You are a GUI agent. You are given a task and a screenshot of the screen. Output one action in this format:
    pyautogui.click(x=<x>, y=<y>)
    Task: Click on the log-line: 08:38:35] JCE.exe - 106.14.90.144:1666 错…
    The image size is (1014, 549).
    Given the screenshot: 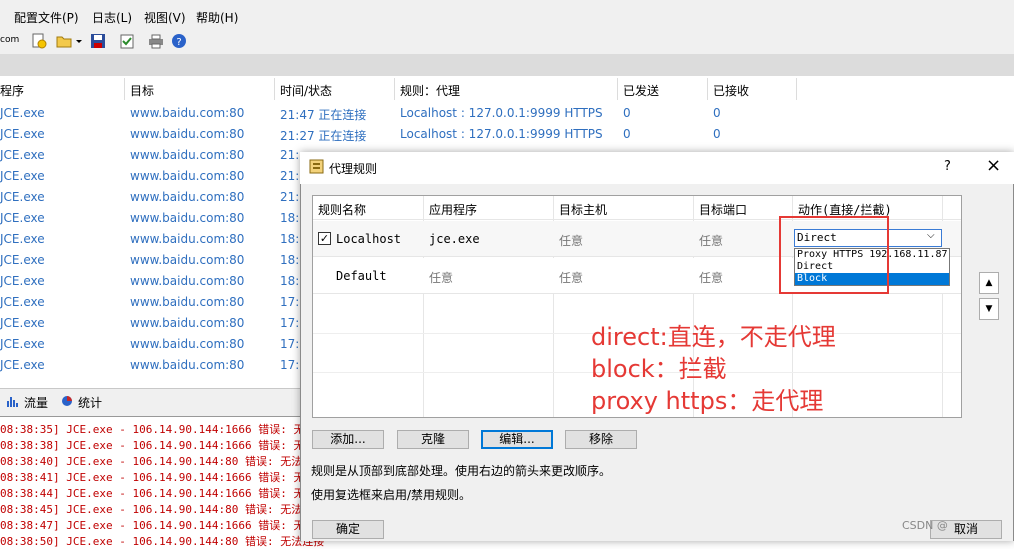 What is the action you would take?
    pyautogui.click(x=163, y=429)
    